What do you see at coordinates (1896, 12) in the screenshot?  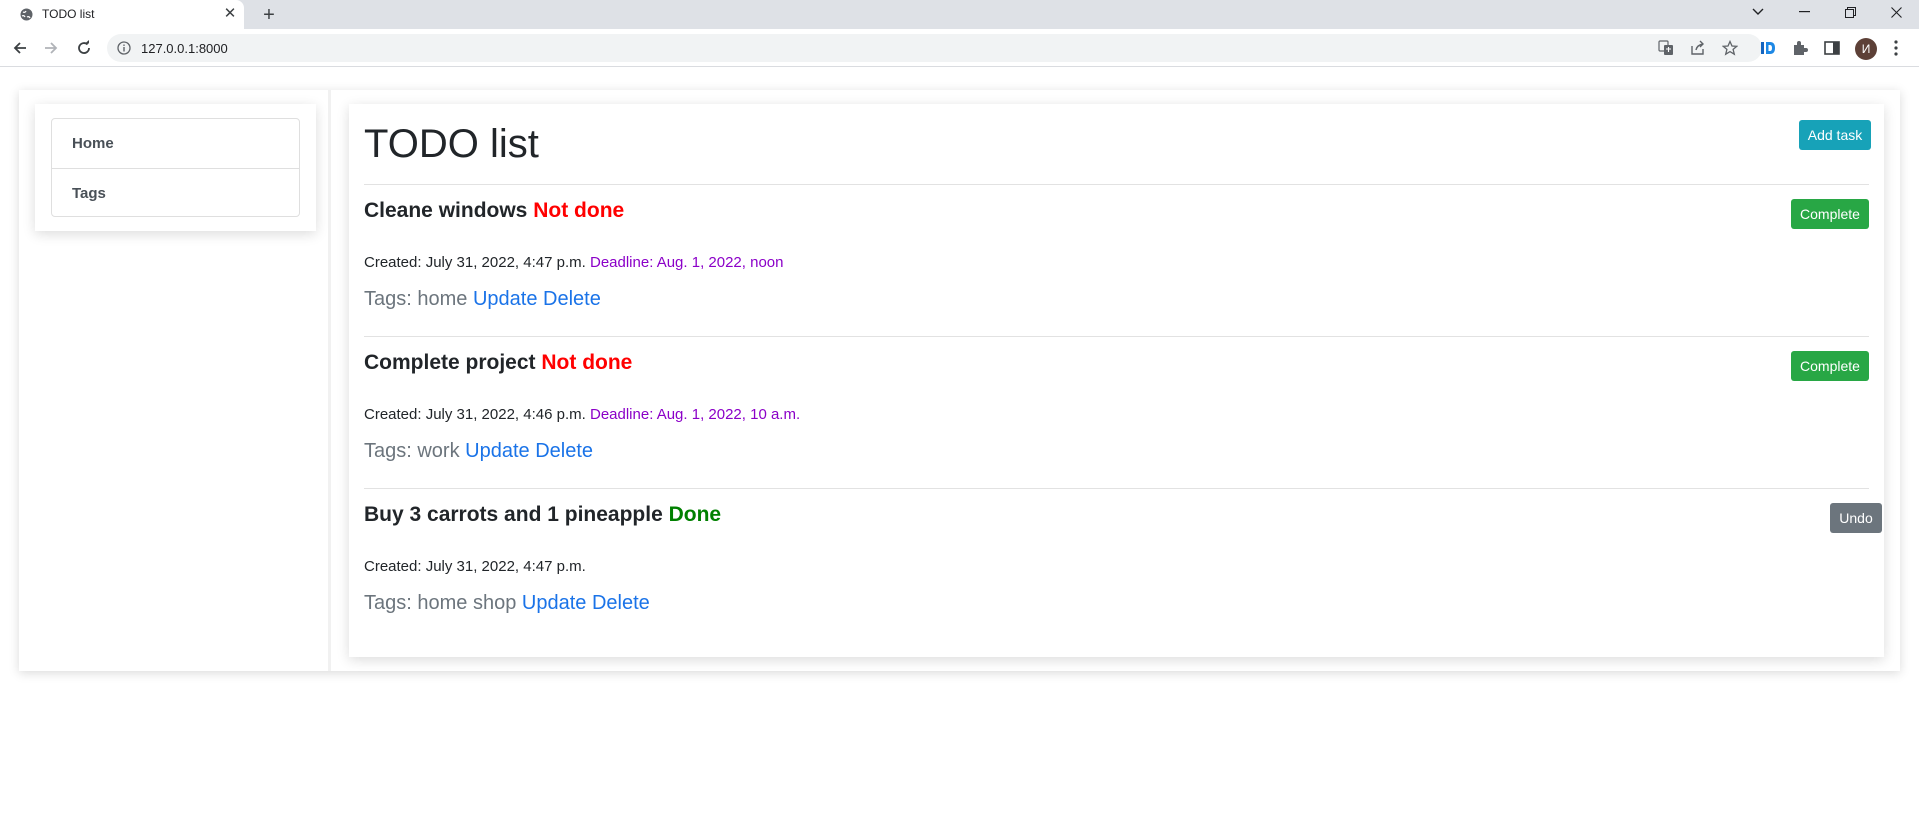 I see `close-window-icon` at bounding box center [1896, 12].